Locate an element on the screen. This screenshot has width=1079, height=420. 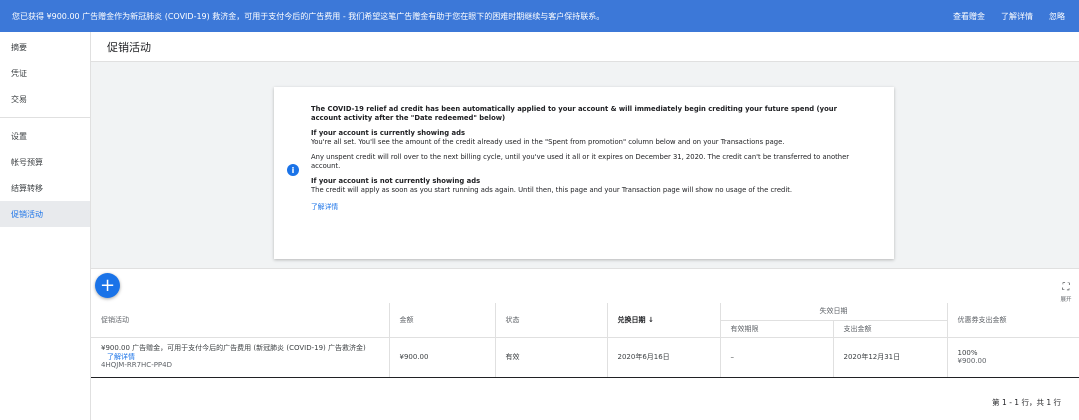
sidebar-item-settings: 设置 is located at coordinates (45, 136).